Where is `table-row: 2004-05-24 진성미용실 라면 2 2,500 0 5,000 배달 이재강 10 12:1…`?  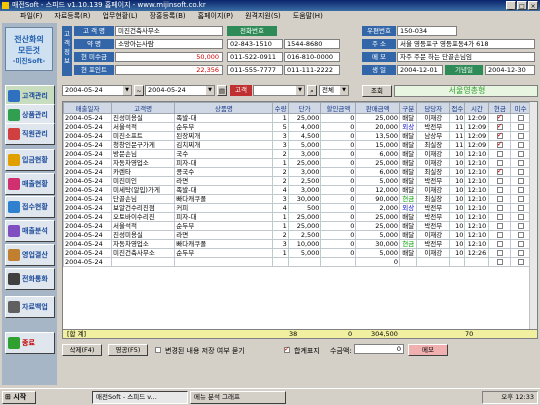 table-row: 2004-05-24 진성미용실 라면 2 2,500 0 5,000 배달 이재강 10 12:1… is located at coordinates (297, 235).